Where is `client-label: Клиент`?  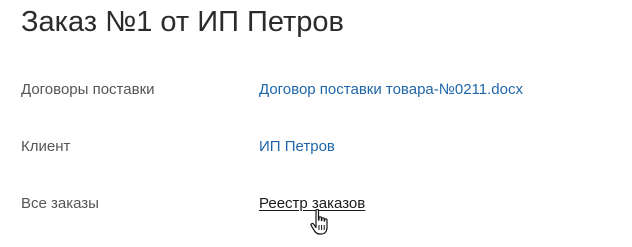 client-label: Клиент is located at coordinates (46, 146).